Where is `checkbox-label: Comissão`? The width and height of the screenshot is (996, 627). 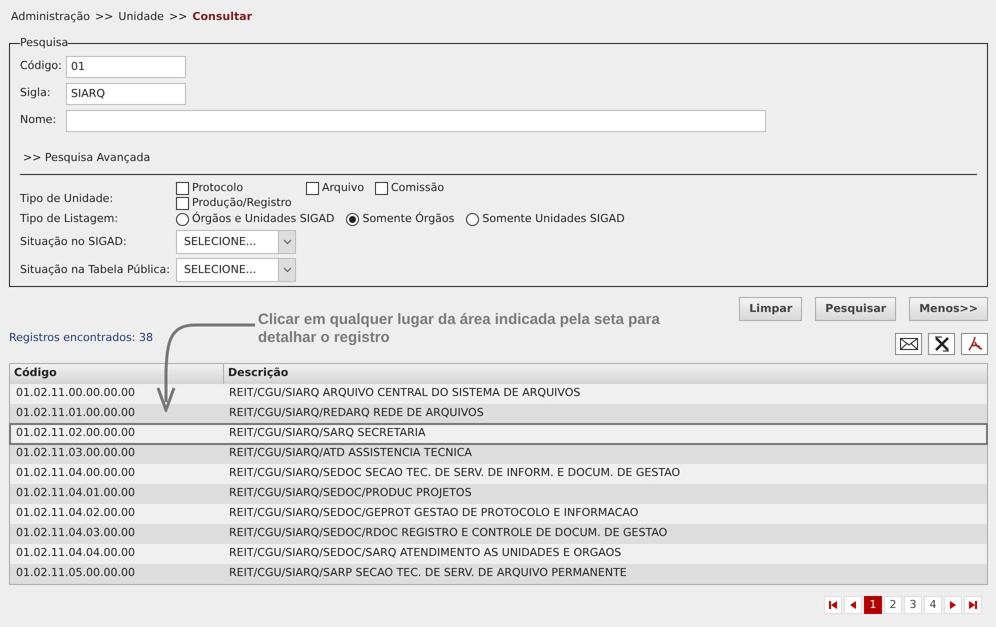
checkbox-label: Comissão is located at coordinates (417, 188).